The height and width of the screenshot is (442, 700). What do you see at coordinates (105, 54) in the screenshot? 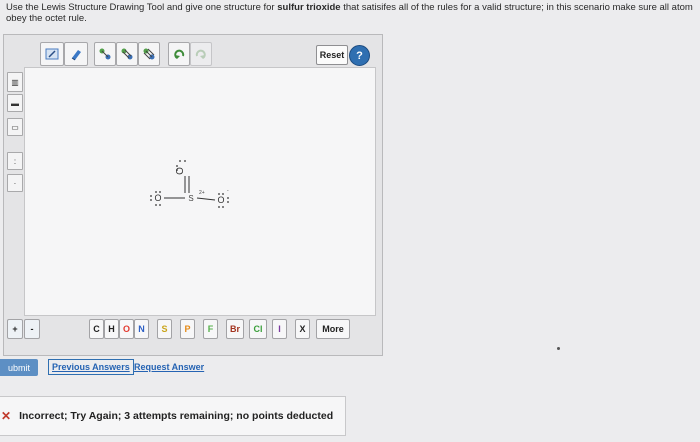
I see `bond-single-icon` at bounding box center [105, 54].